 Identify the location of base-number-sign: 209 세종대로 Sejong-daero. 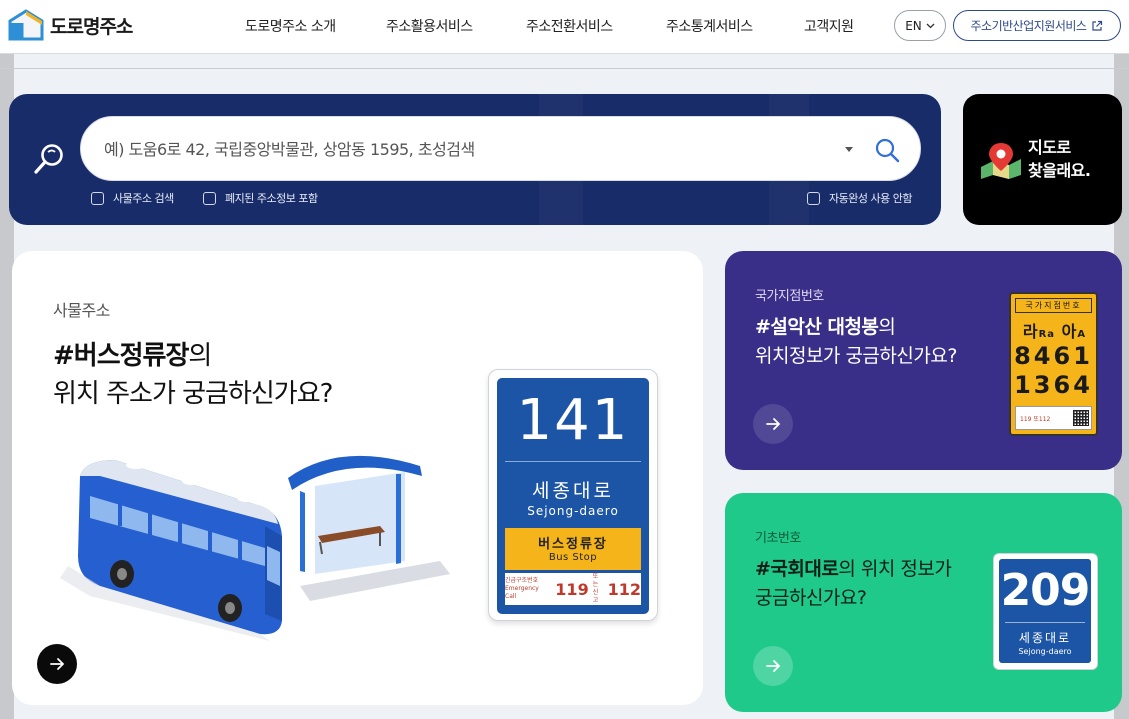
(1045, 611).